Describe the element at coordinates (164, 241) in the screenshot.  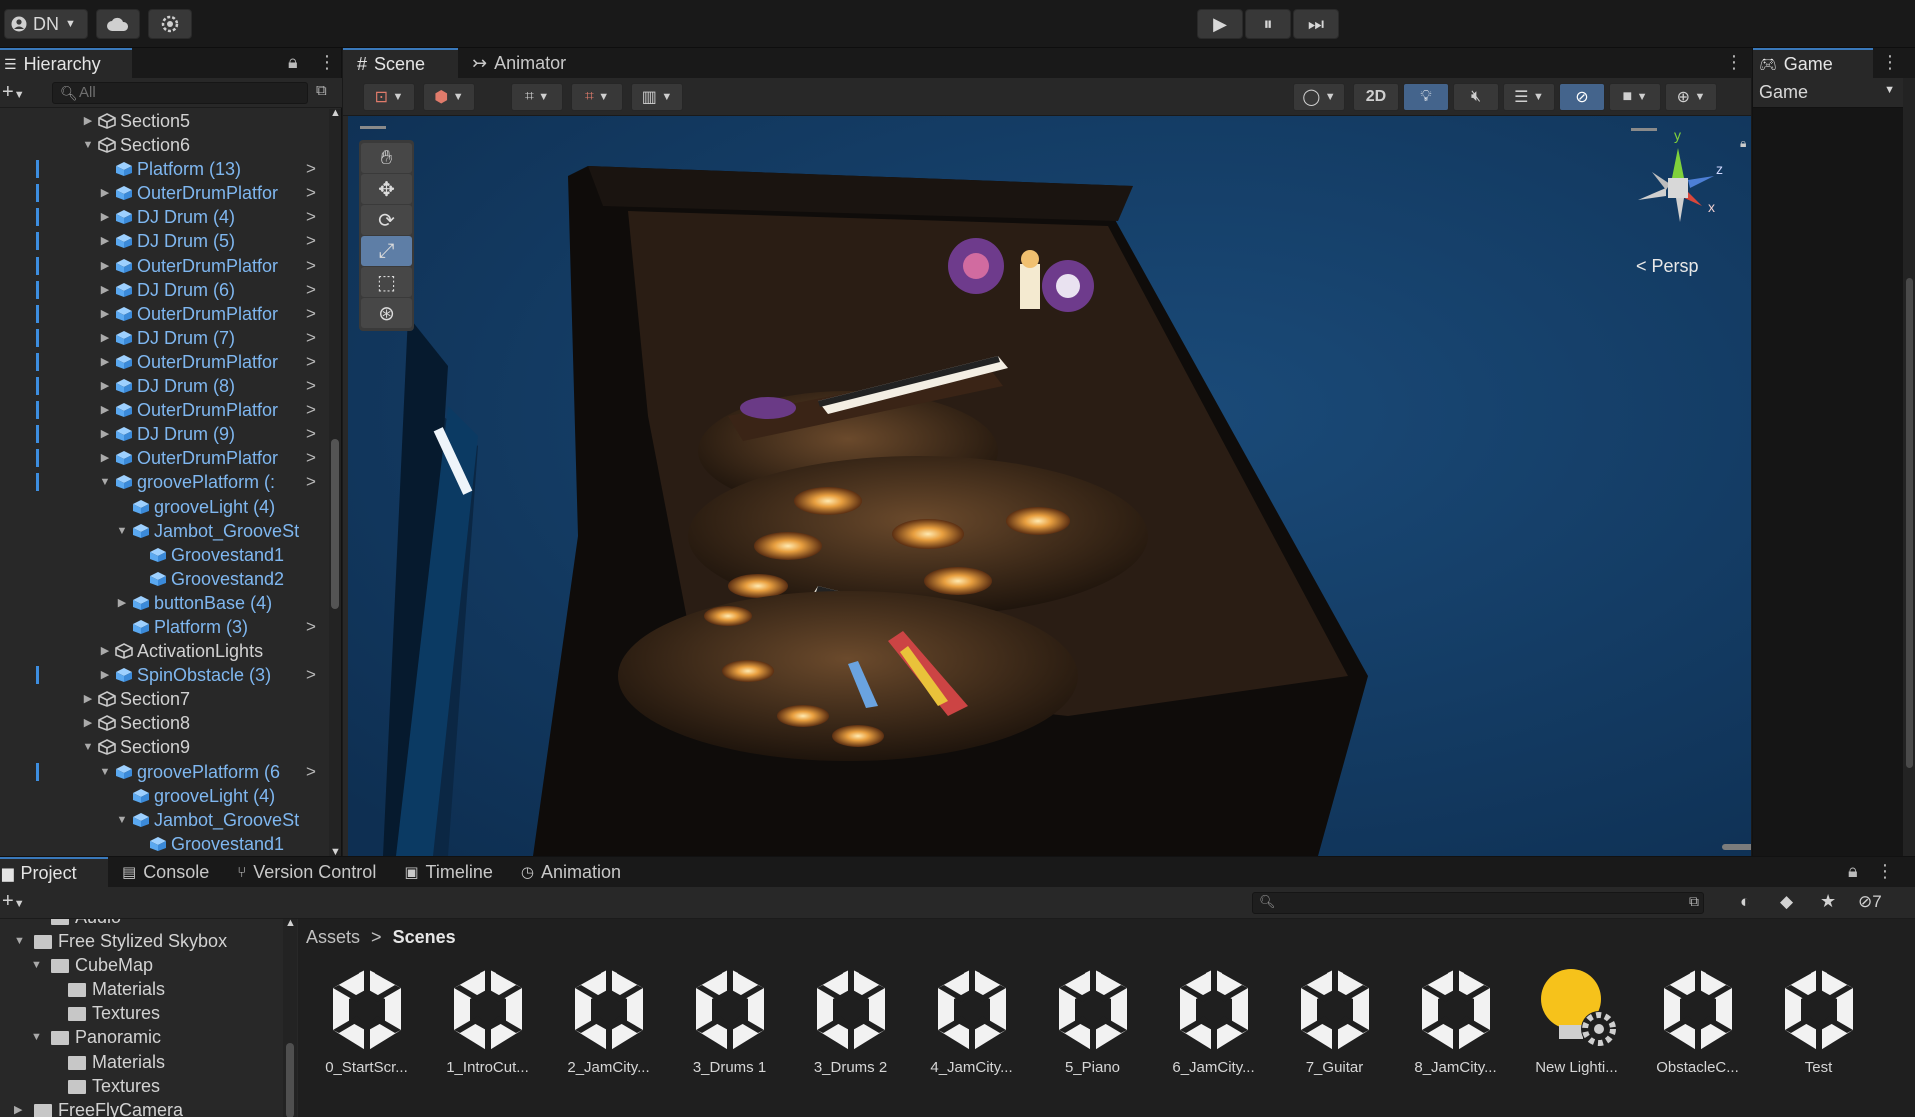
I see `hierarchy-item: ▶ DJ Drum (5) >` at that location.